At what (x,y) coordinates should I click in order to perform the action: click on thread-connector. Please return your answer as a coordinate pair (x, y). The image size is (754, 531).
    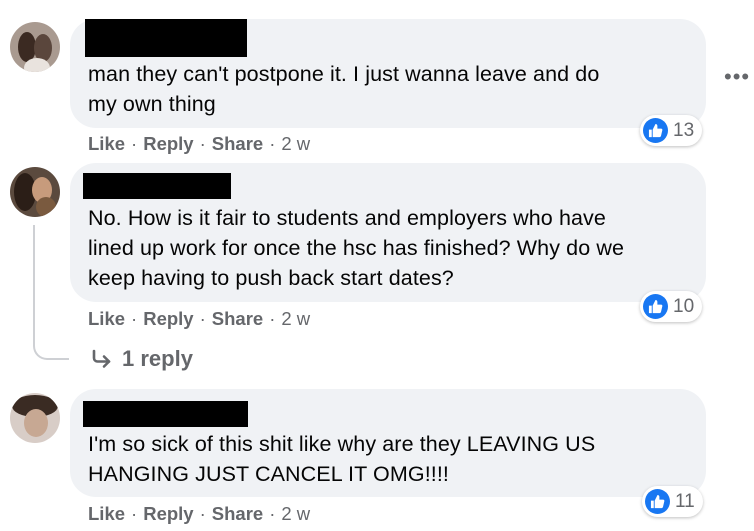
    Looking at the image, I should click on (51, 292).